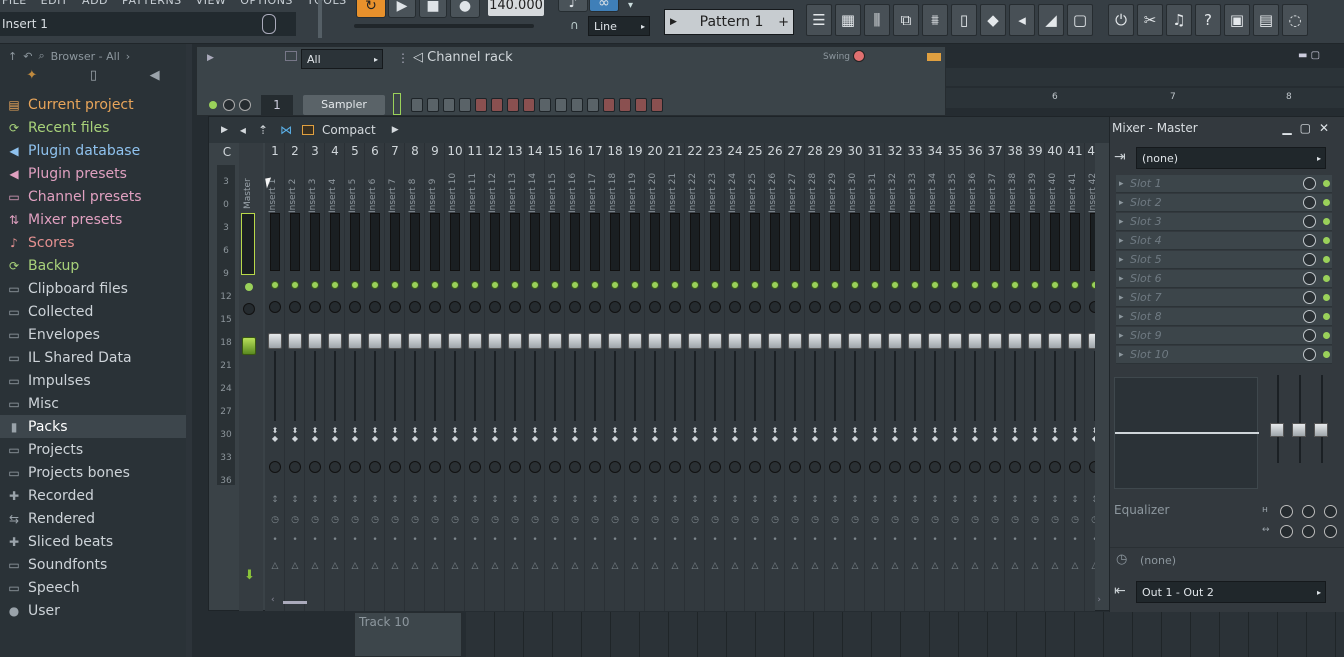 The width and height of the screenshot is (1344, 657). Describe the element at coordinates (515, 189) in the screenshot. I see `insert-label: Insert 13` at that location.